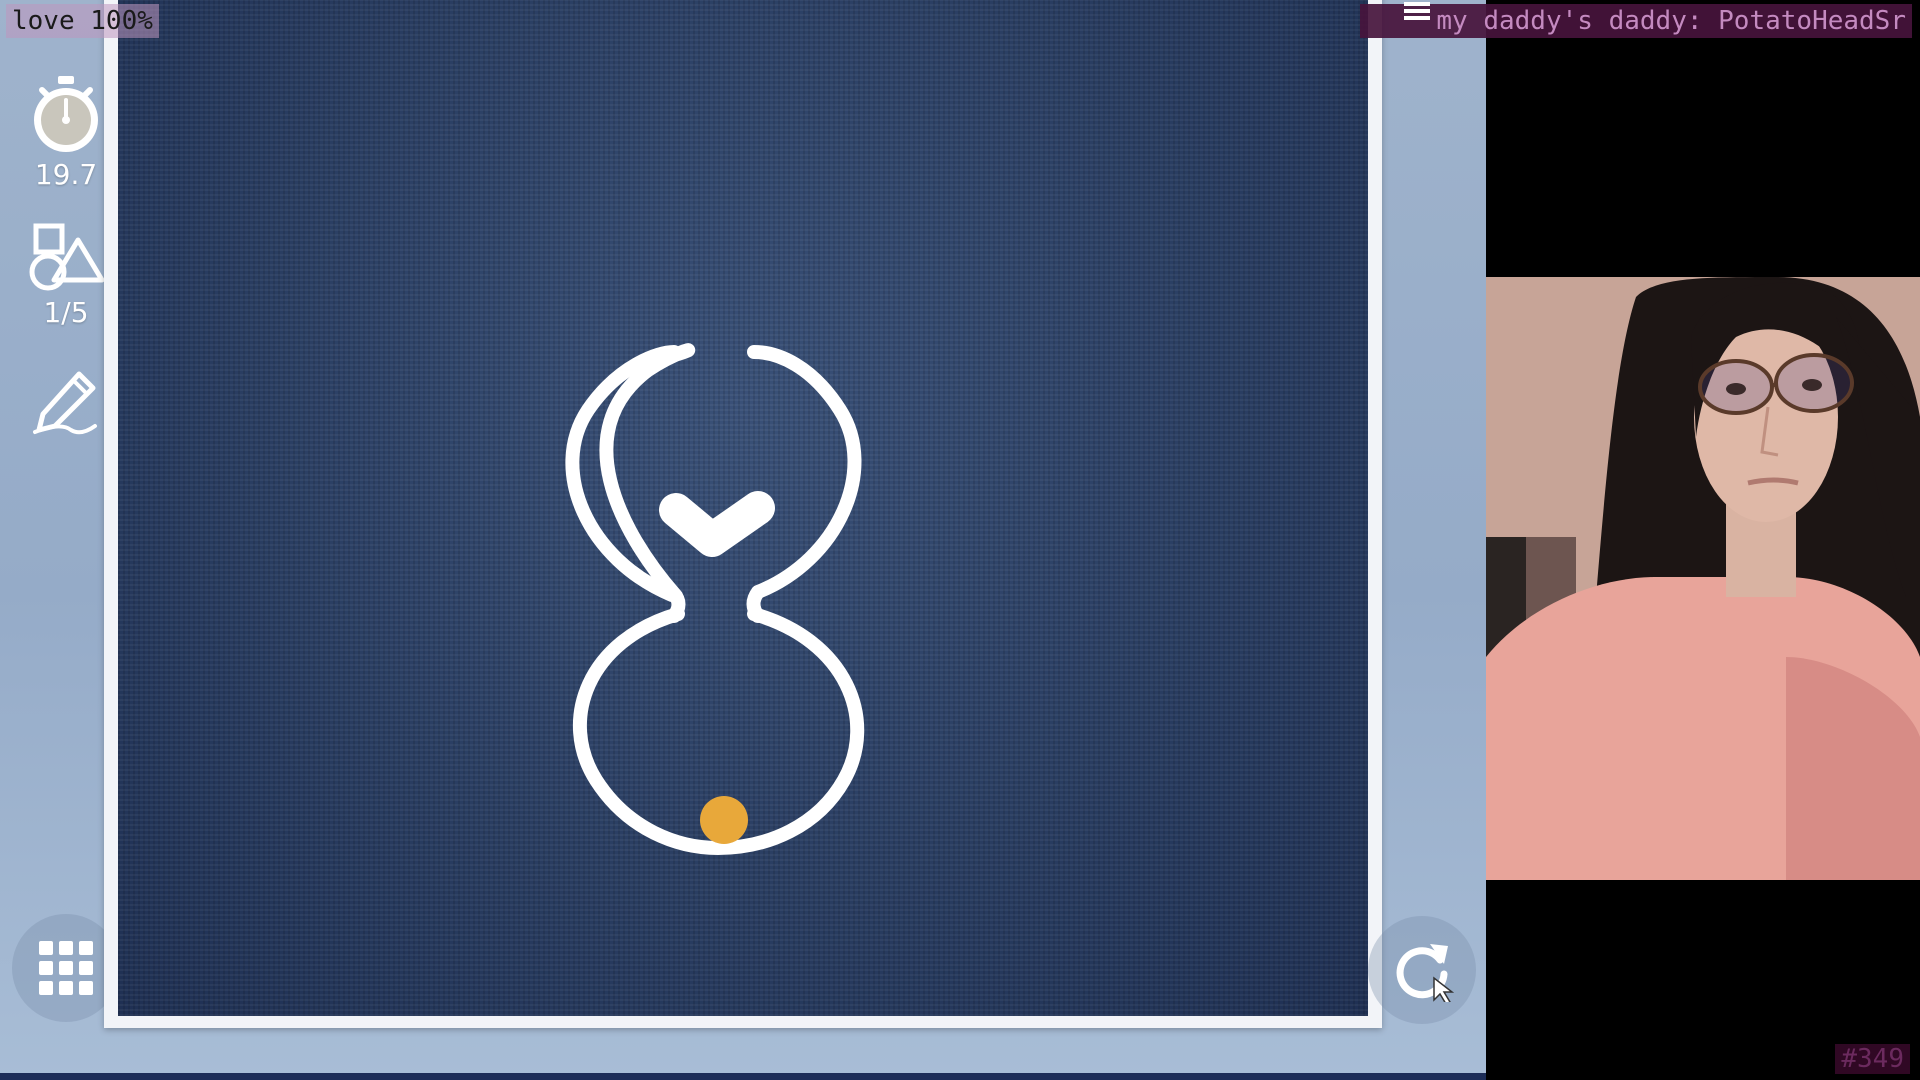  I want to click on restart-button, so click(1422, 970).